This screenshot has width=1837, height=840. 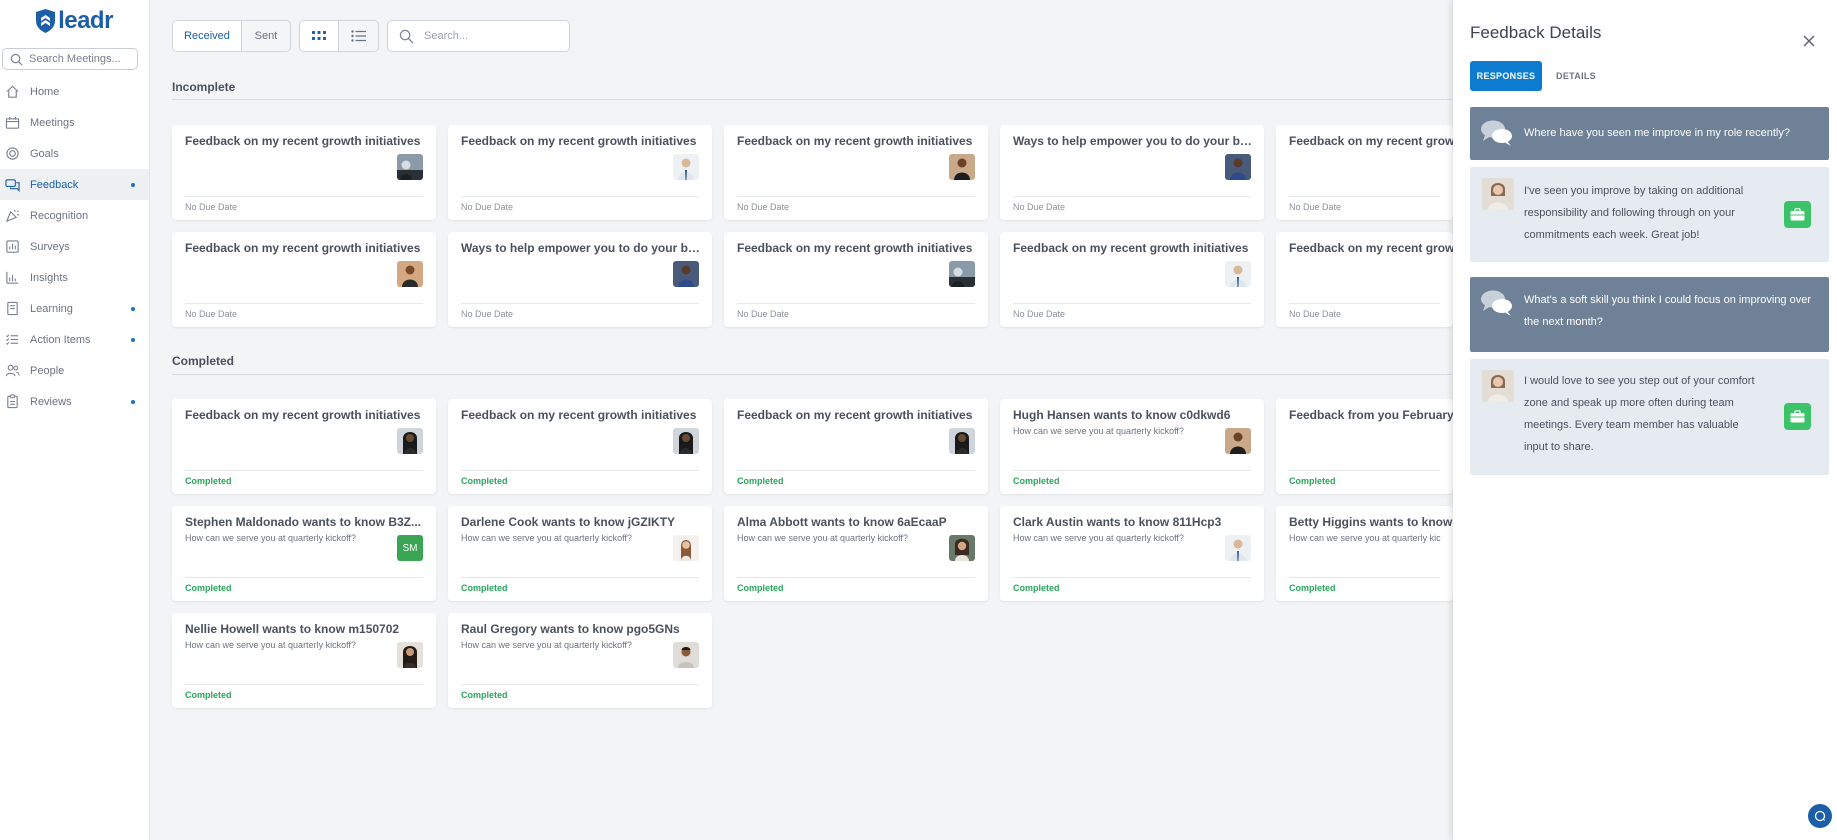 What do you see at coordinates (319, 36) in the screenshot?
I see `grid-view-button` at bounding box center [319, 36].